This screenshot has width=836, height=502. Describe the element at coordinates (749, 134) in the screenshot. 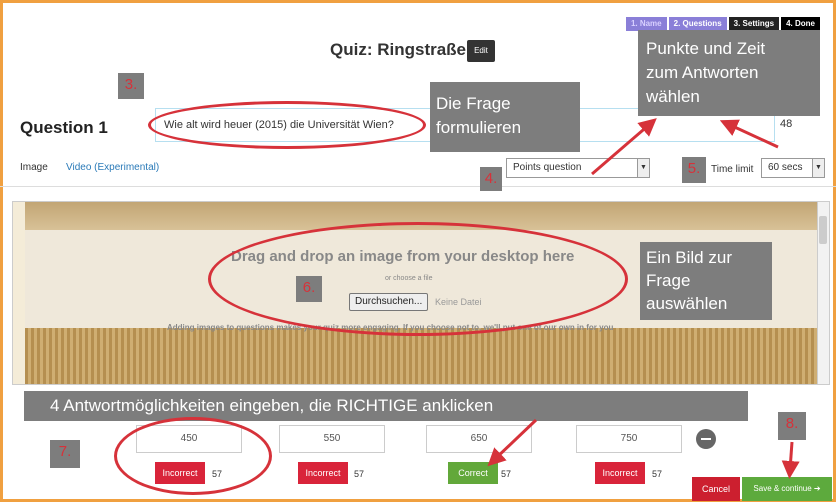

I see `arrow-to-time` at that location.